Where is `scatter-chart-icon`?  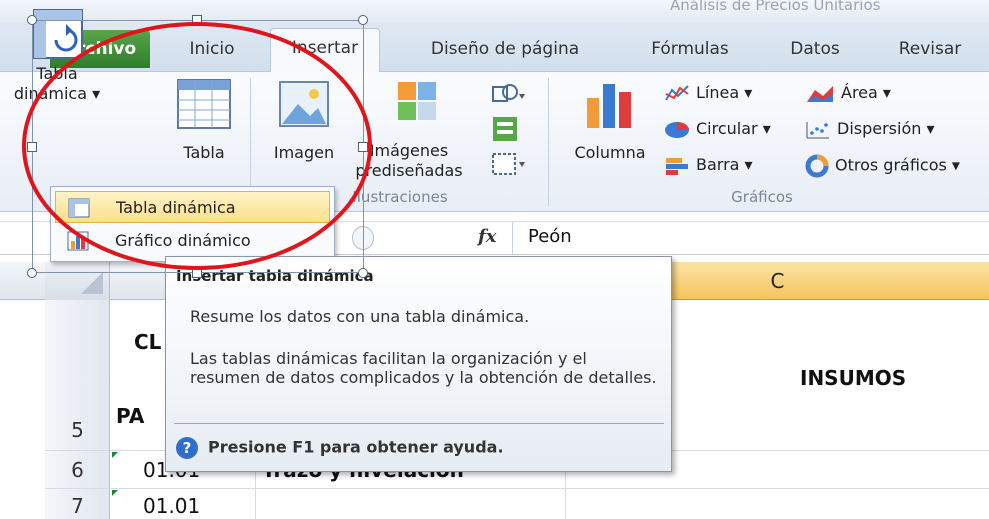 scatter-chart-icon is located at coordinates (817, 129).